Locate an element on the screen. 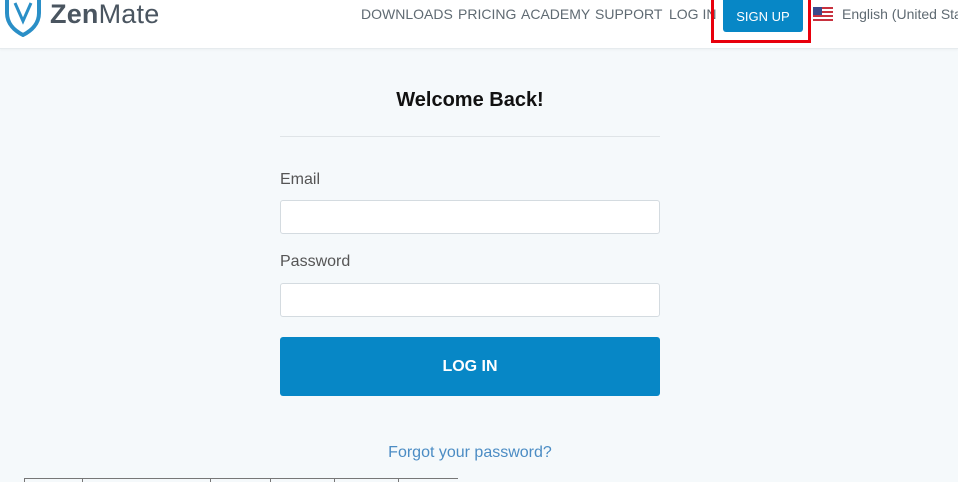 The width and height of the screenshot is (958, 482). bottom-edge is located at coordinates (479, 480).